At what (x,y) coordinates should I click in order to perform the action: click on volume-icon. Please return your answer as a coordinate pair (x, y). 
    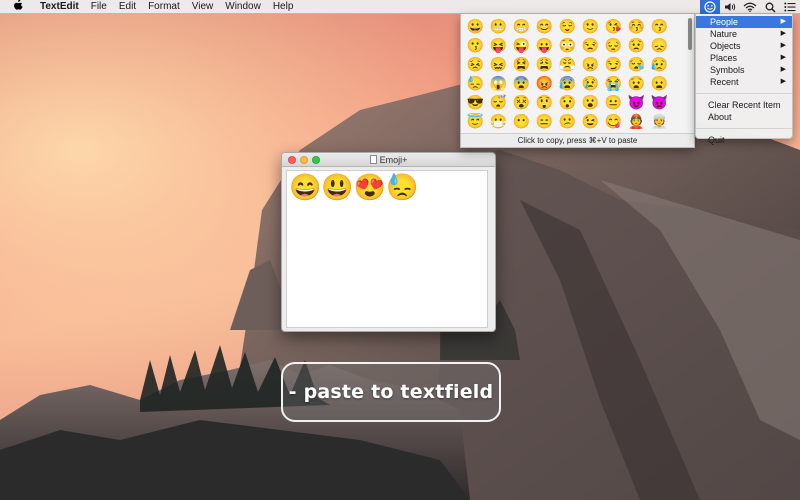
    Looking at the image, I should click on (730, 7).